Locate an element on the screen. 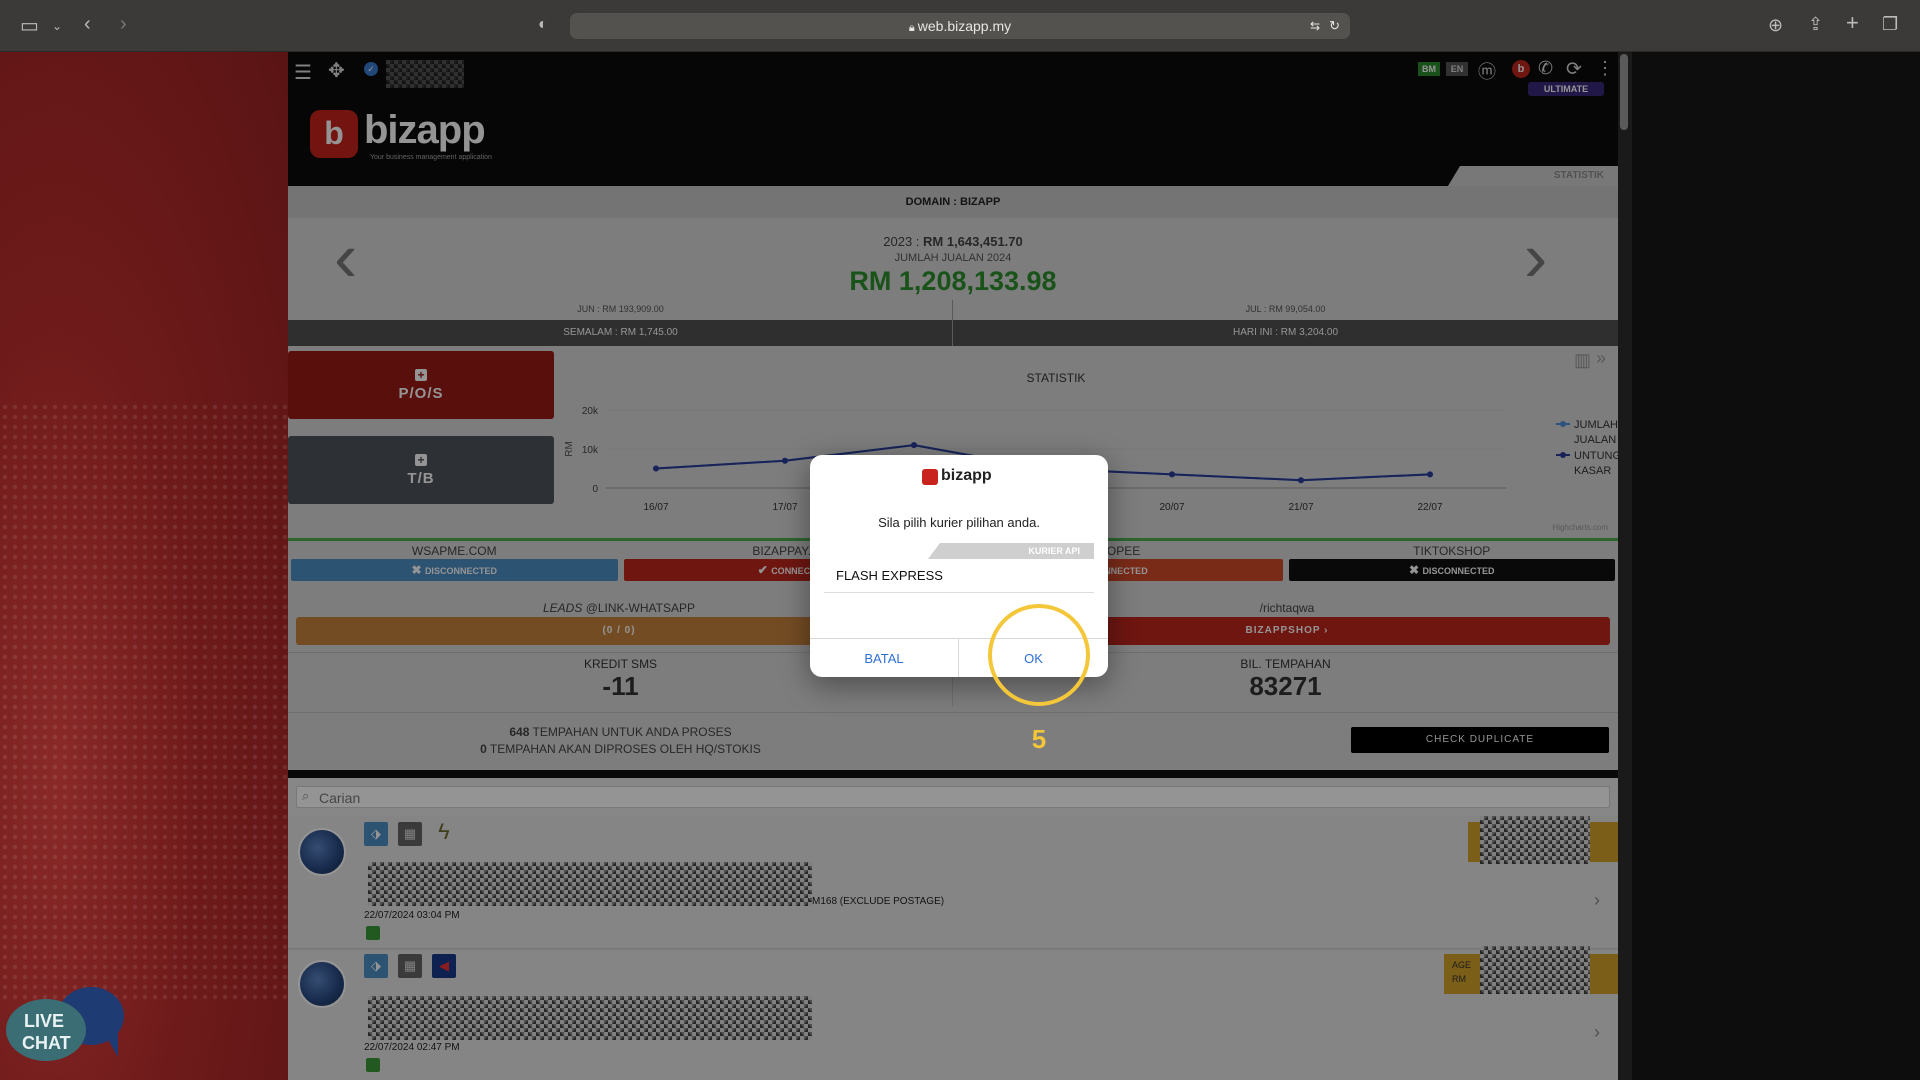 This screenshot has height=1080, width=1920. dialog-brand: bizapp is located at coordinates (966, 475).